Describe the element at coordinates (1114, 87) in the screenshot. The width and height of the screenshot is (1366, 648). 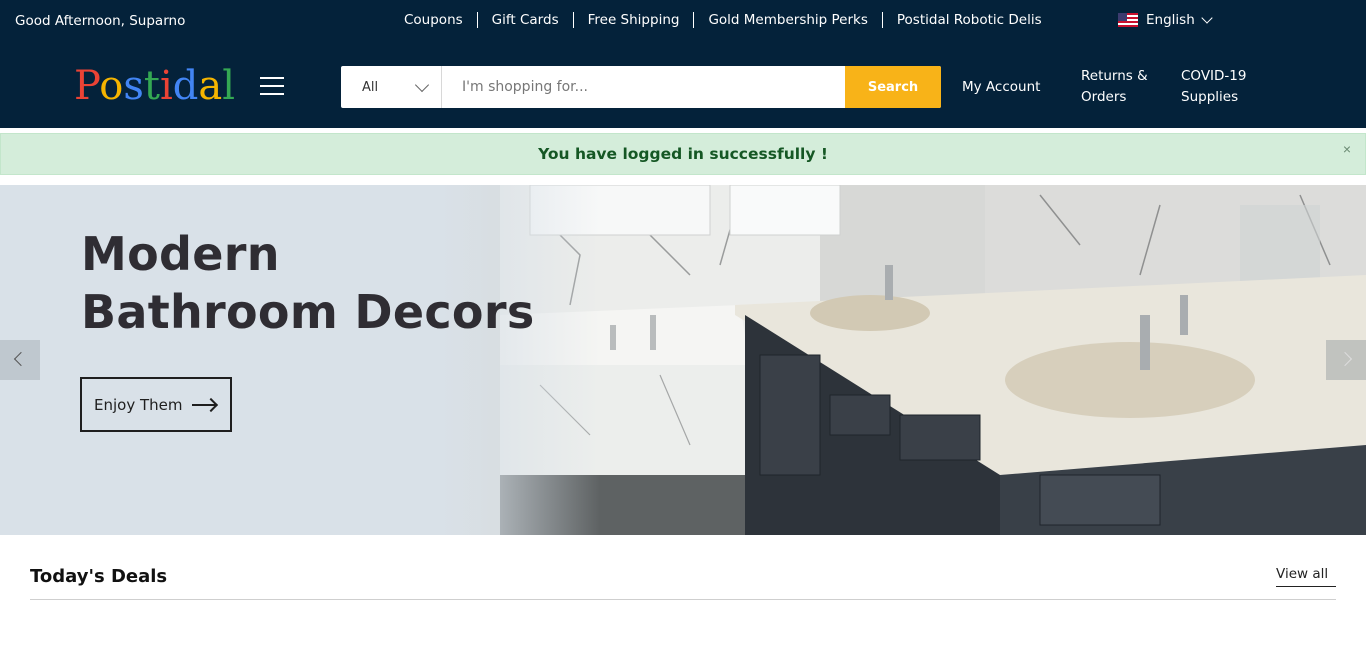
I see `returns-orders-link: Returns & Orders` at that location.